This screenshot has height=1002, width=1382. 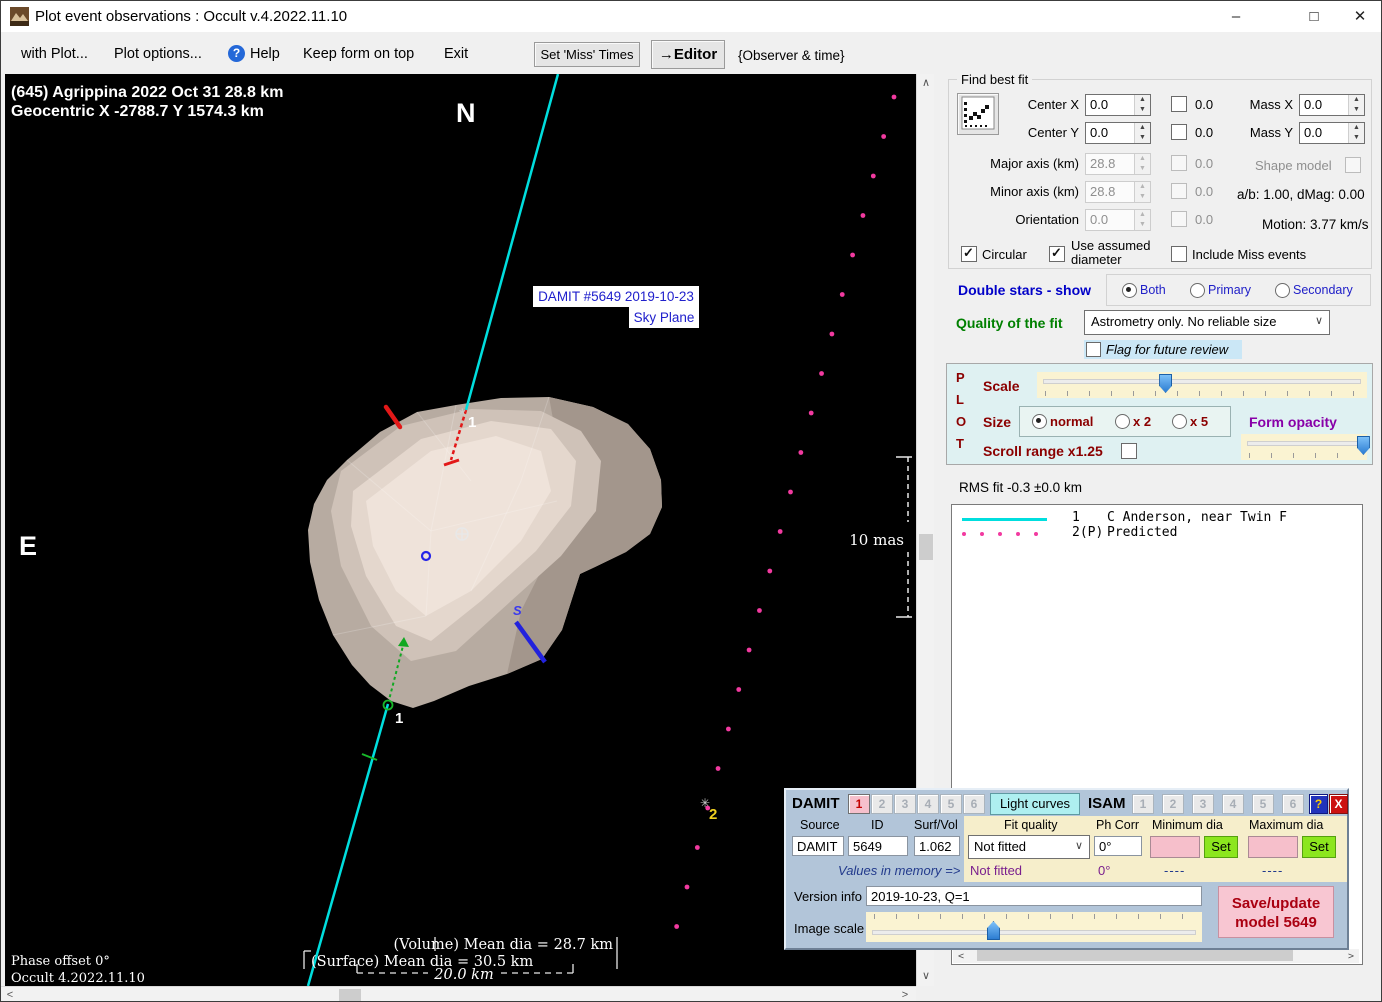 I want to click on mass-y-spinner: 0.0 ▲ ▼, so click(x=1332, y=133).